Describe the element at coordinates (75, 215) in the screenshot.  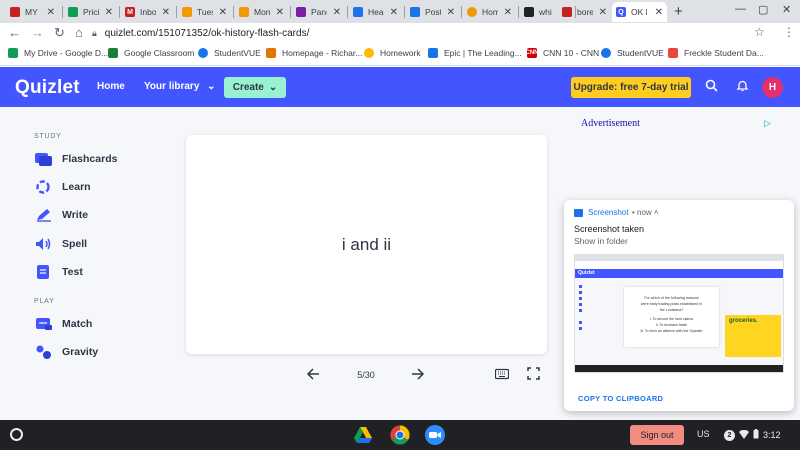
I see `mode-label: Write` at that location.